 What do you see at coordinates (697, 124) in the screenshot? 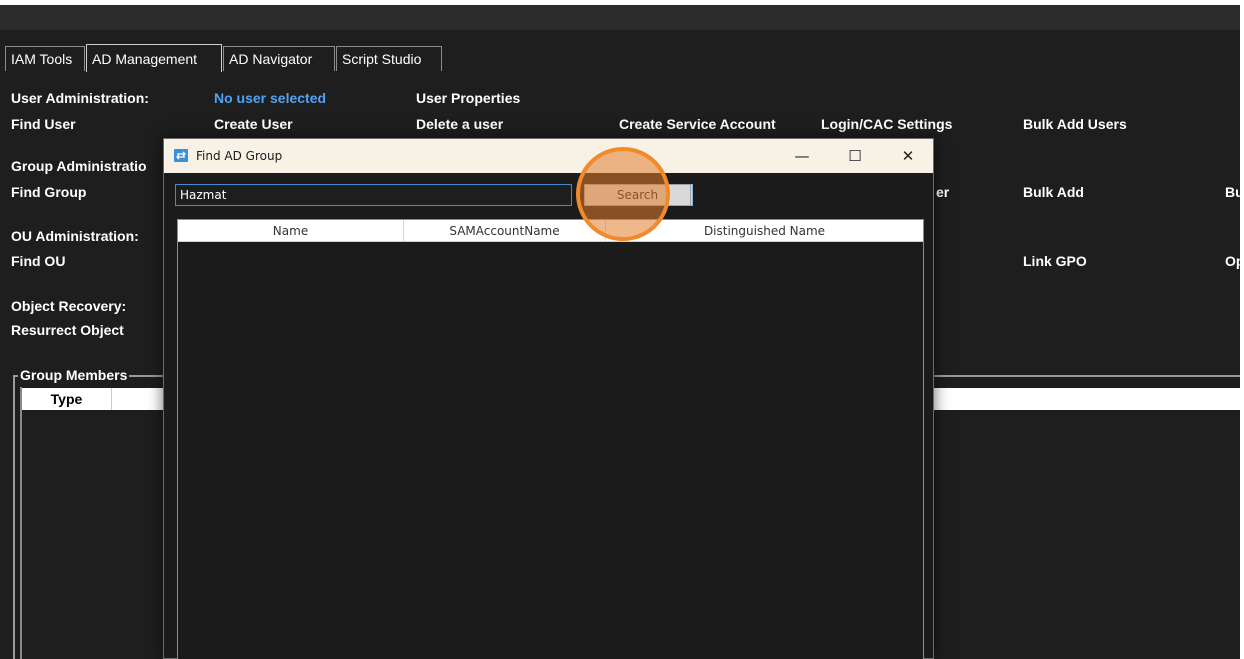
I see `create-service-account-link: Create Service Account` at bounding box center [697, 124].